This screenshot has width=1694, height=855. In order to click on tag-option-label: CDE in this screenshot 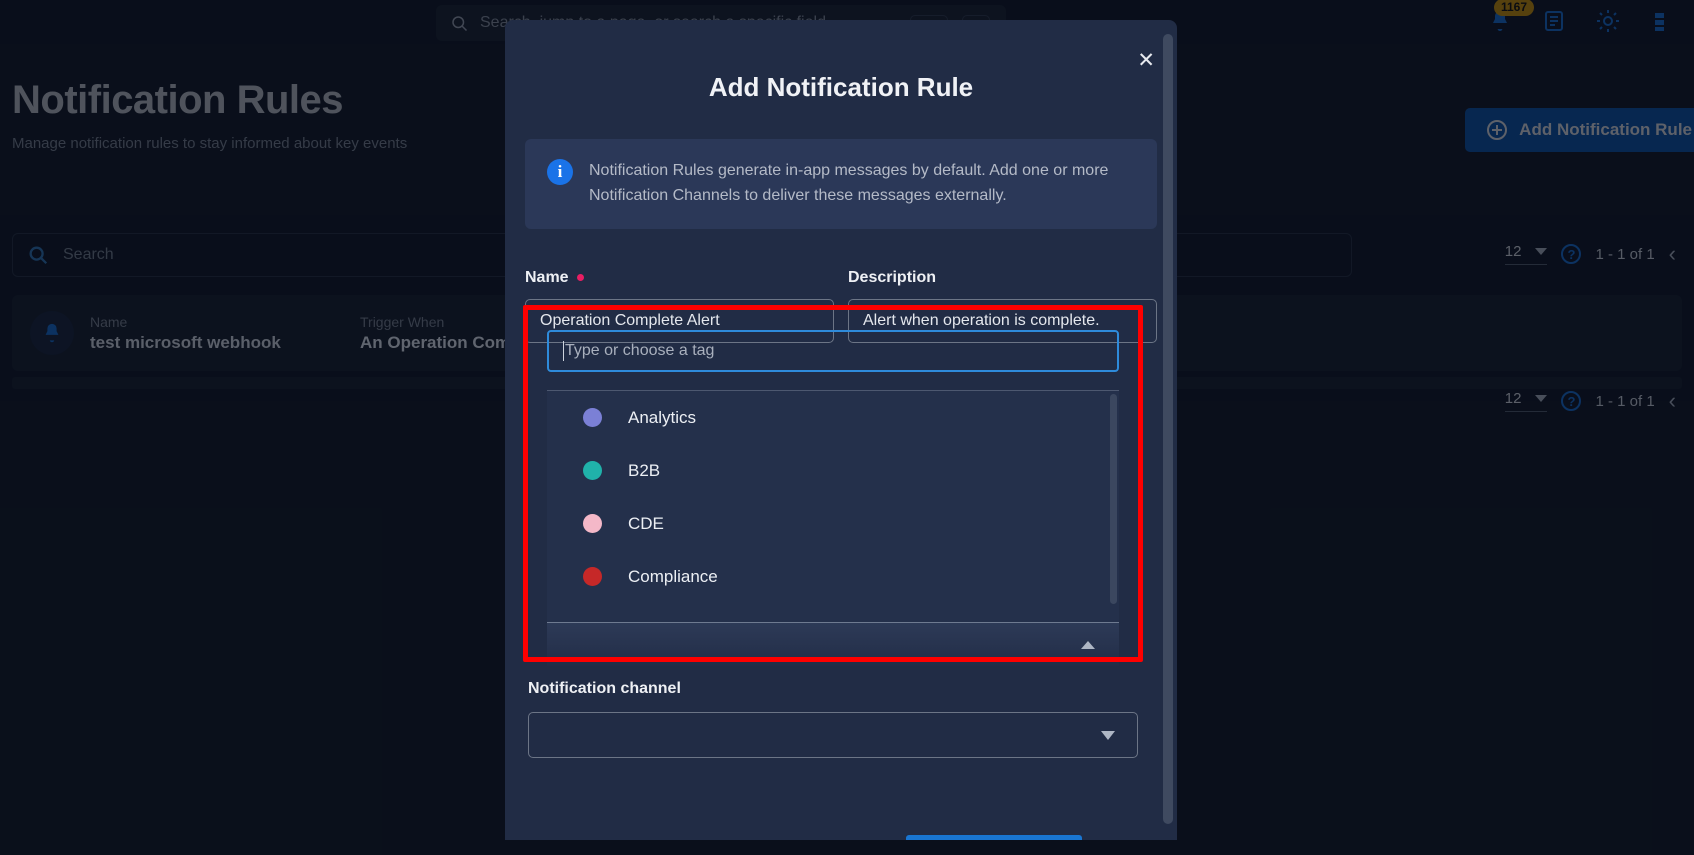, I will do `click(646, 523)`.